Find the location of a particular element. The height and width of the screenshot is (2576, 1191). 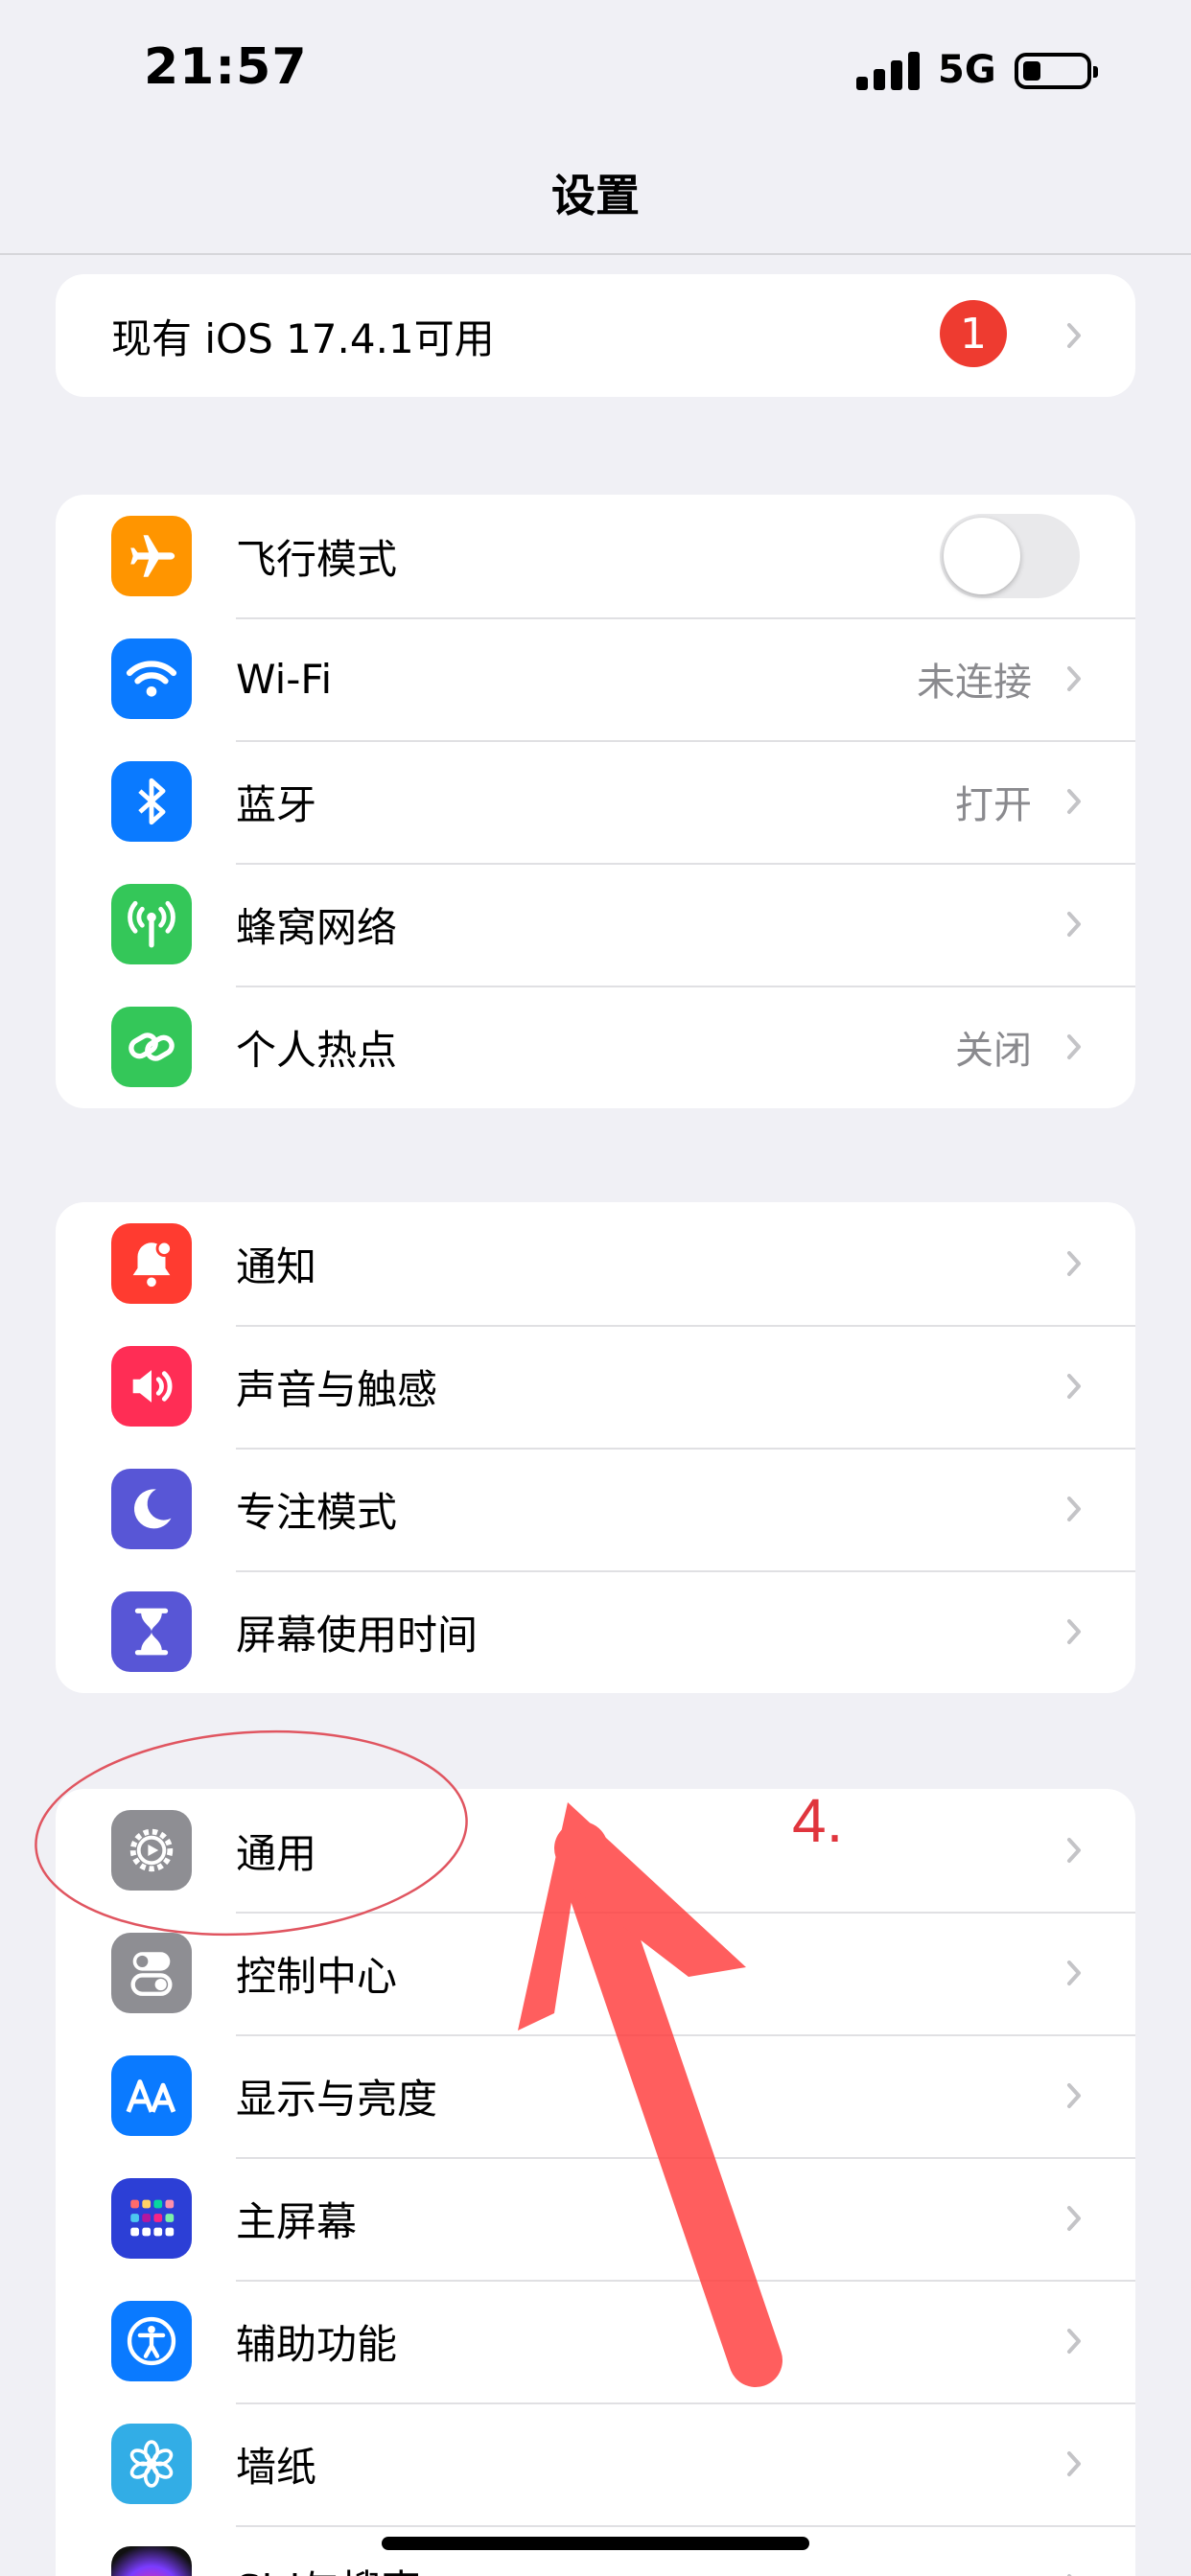

settings-row-value: 打开 is located at coordinates (994, 805).